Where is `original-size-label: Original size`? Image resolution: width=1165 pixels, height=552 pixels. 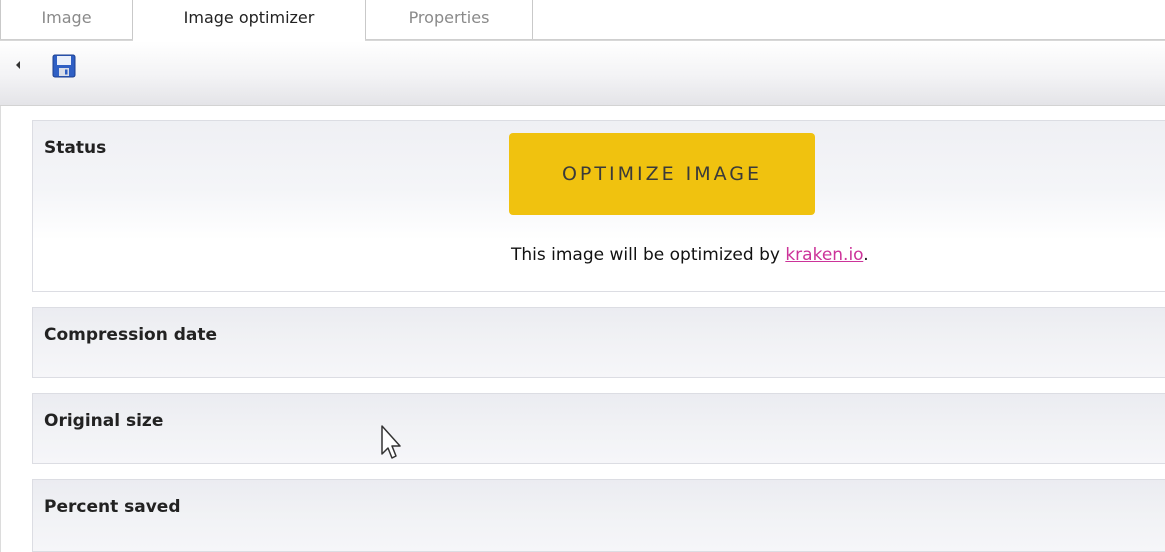 original-size-label: Original size is located at coordinates (104, 421).